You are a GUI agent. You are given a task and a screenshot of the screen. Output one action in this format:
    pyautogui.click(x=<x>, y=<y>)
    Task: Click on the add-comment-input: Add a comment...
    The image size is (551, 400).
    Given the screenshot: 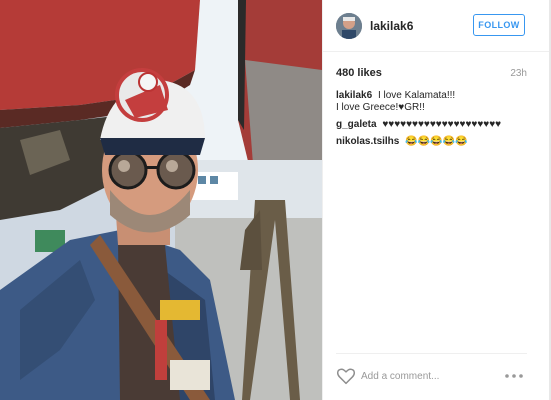 What is the action you would take?
    pyautogui.click(x=400, y=376)
    